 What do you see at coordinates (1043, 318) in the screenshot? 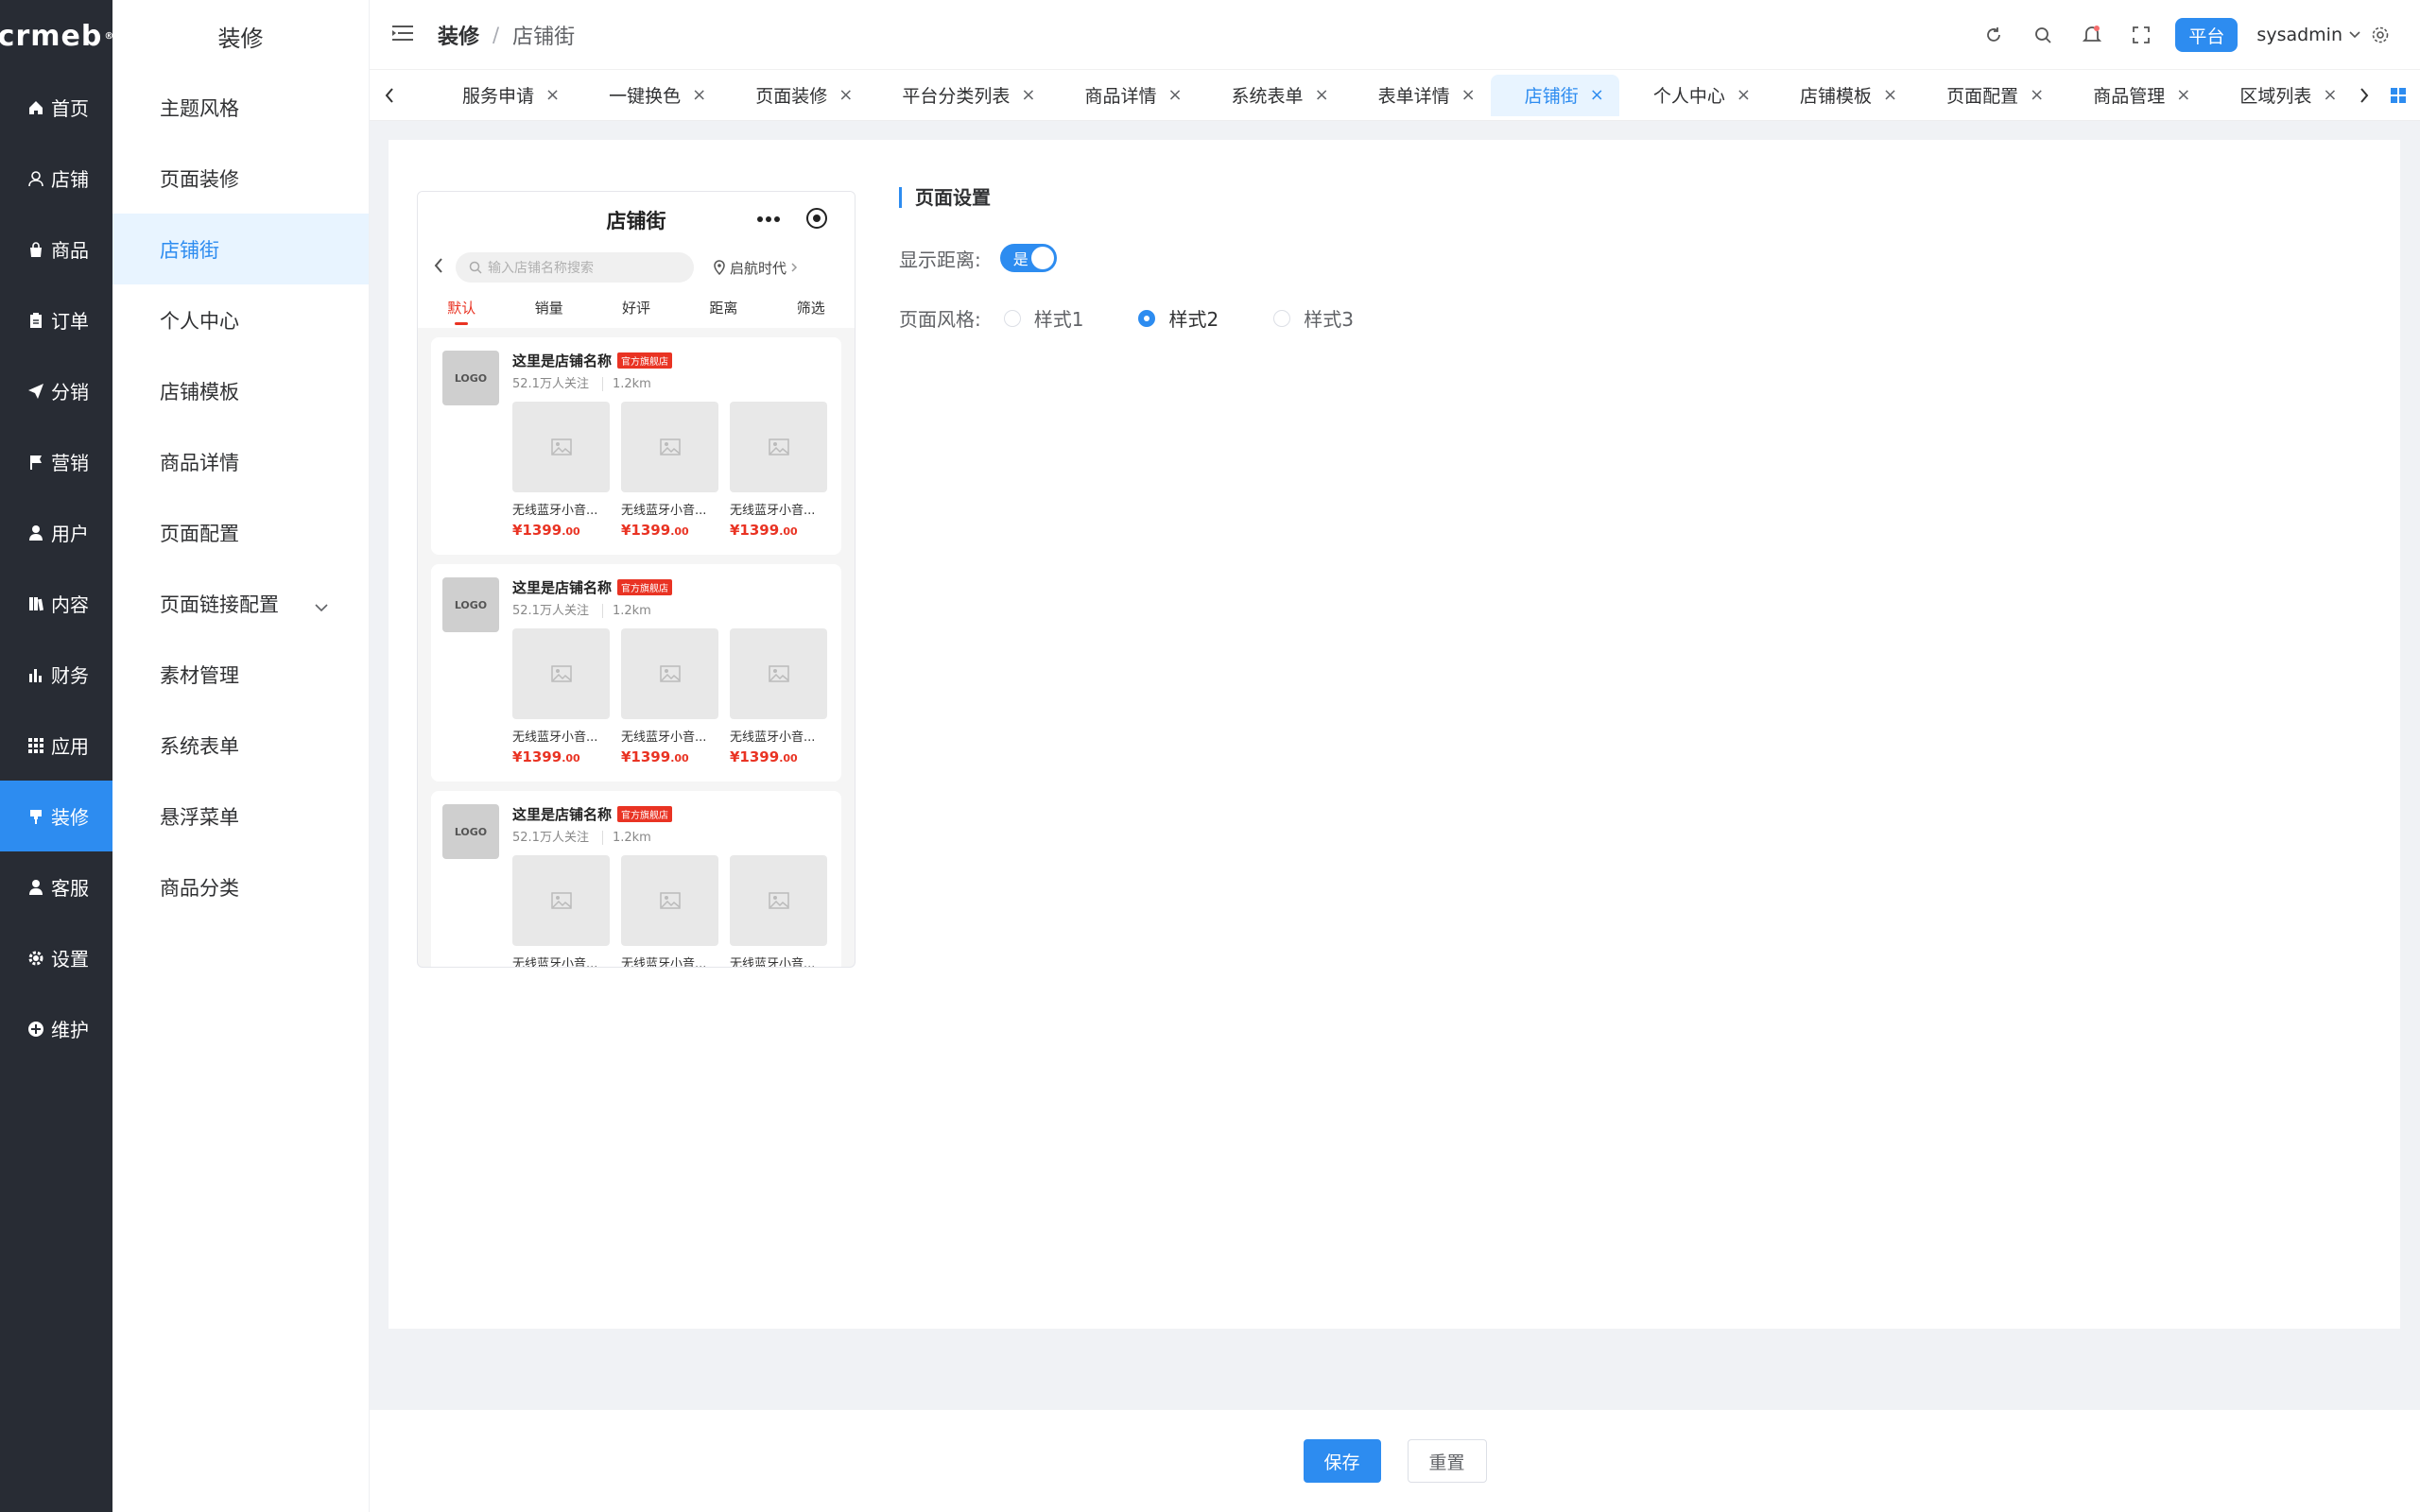
I see `style-radio-1: 样式1` at bounding box center [1043, 318].